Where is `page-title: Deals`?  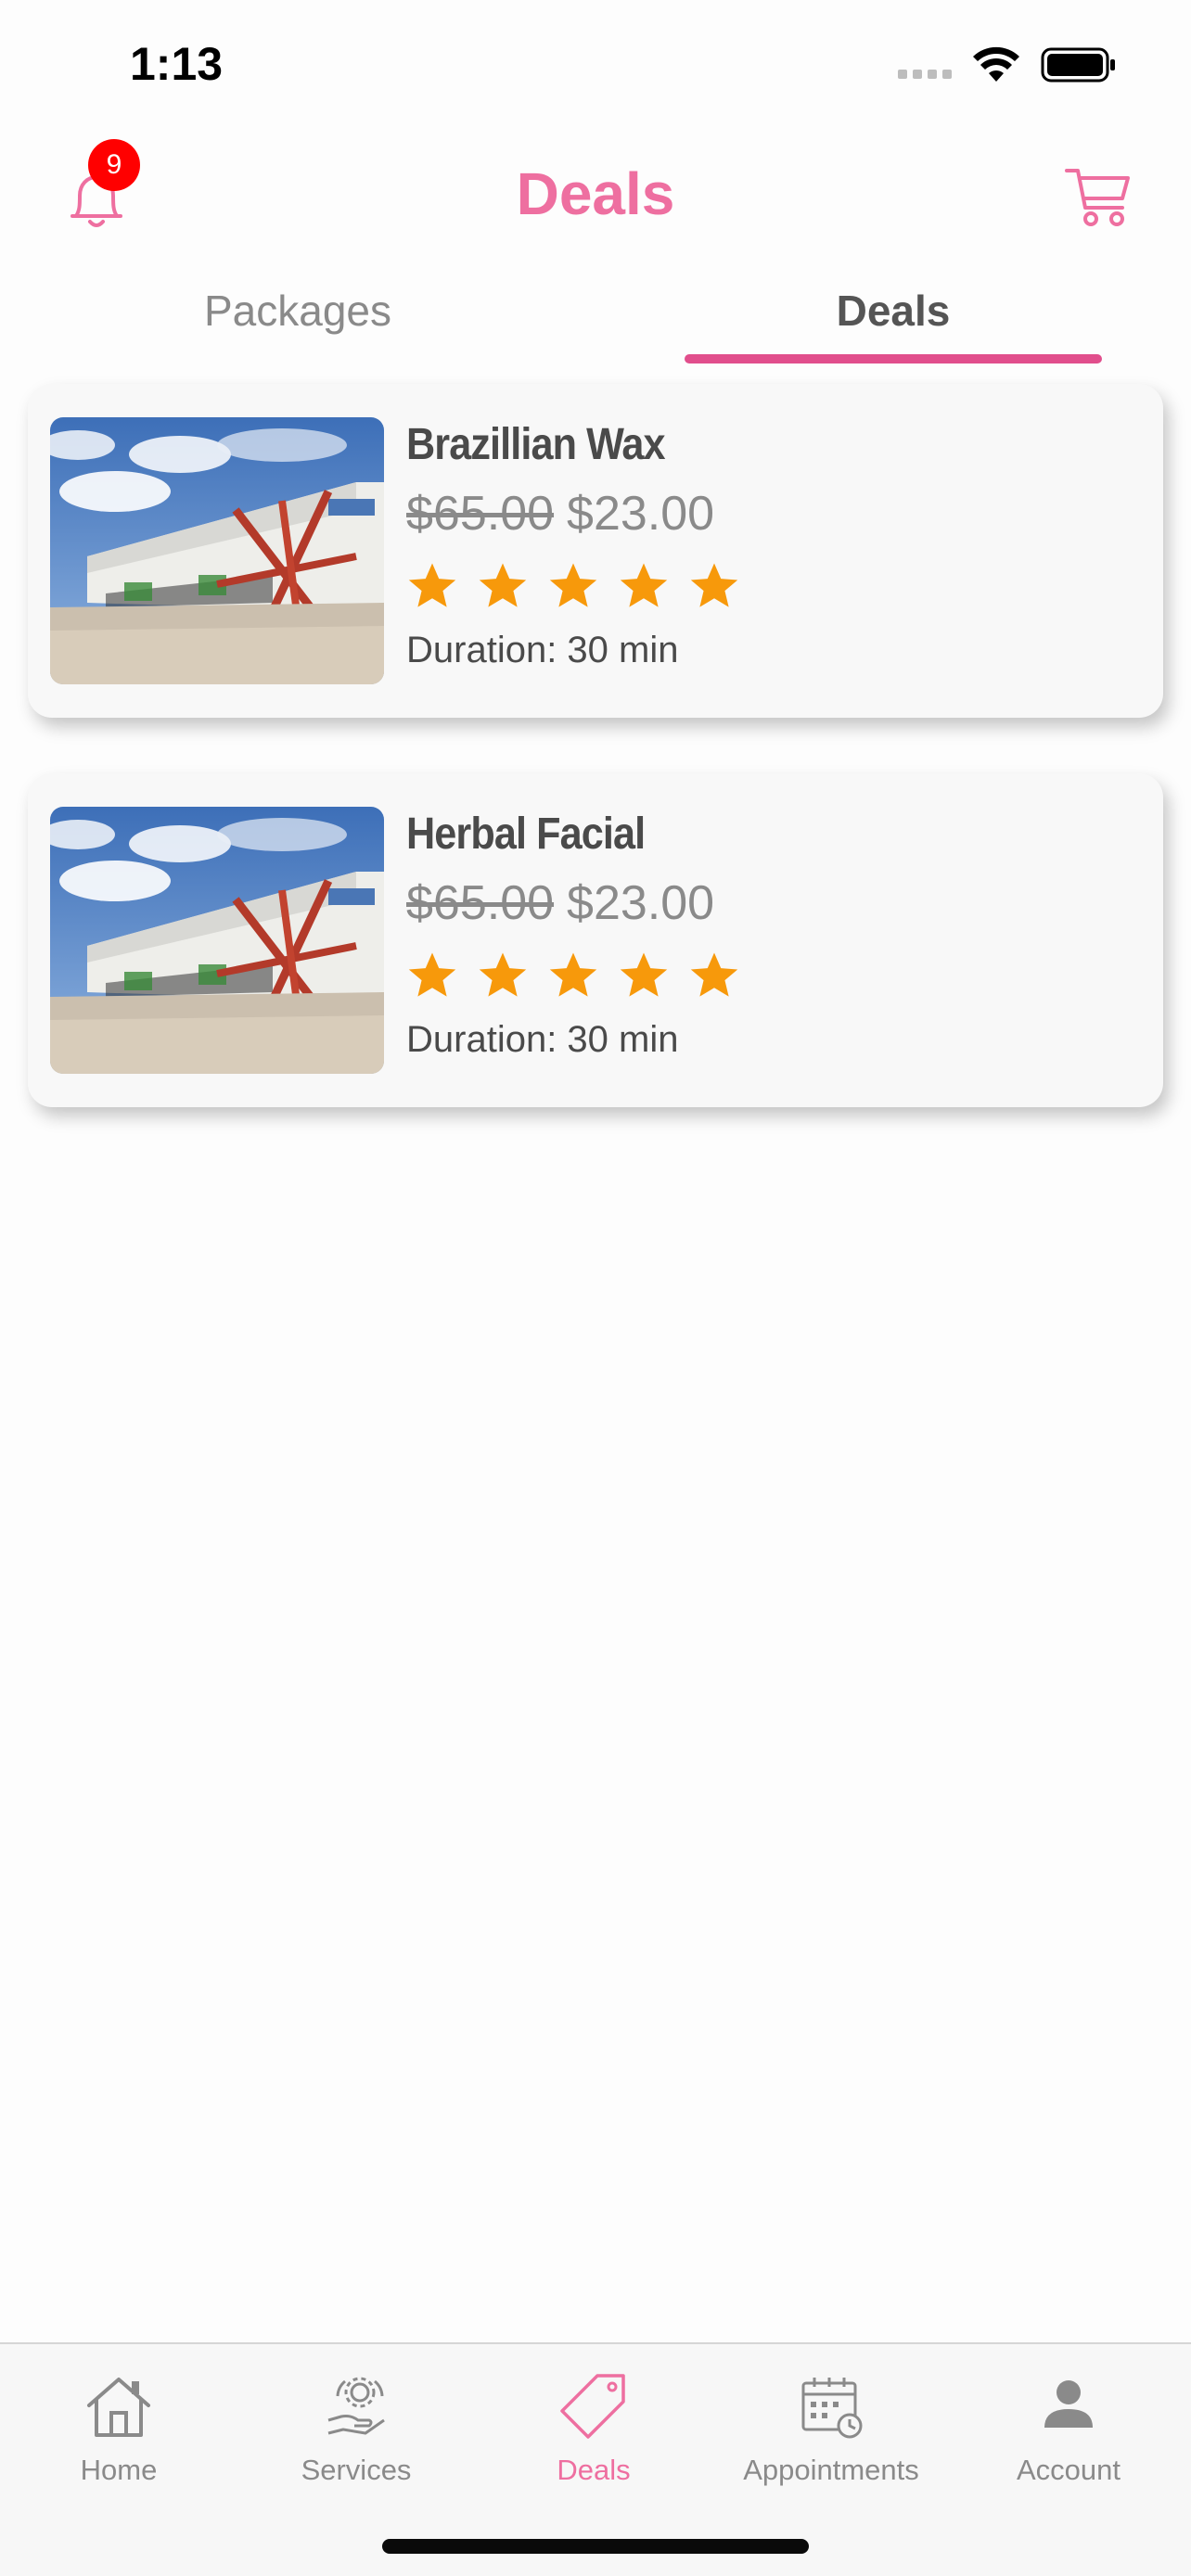 page-title: Deals is located at coordinates (595, 193).